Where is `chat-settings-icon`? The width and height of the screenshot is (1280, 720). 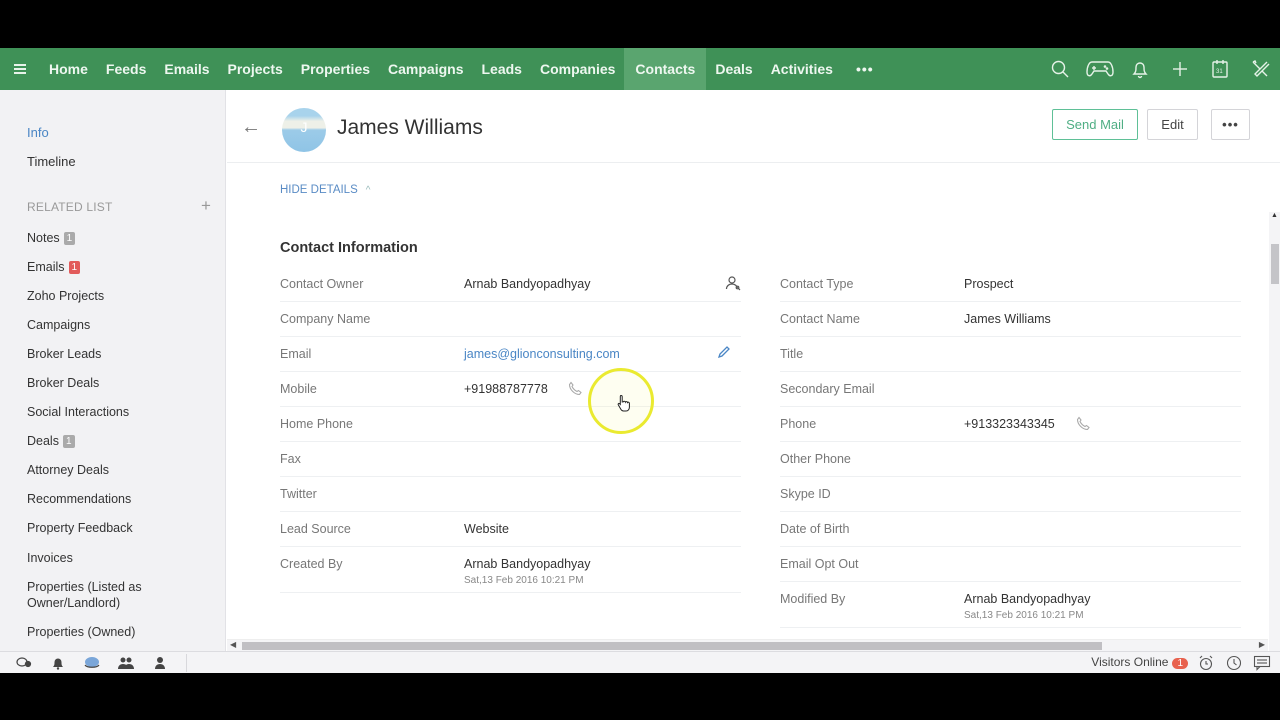
chat-settings-icon is located at coordinates (24, 663).